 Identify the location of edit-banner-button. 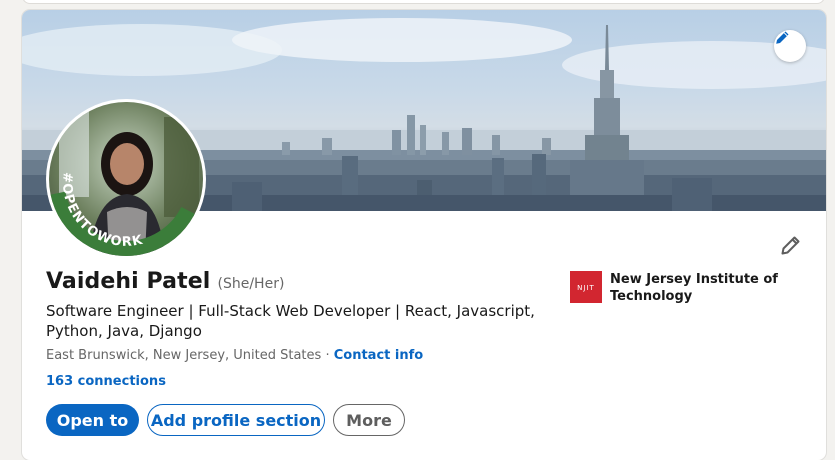
(790, 46).